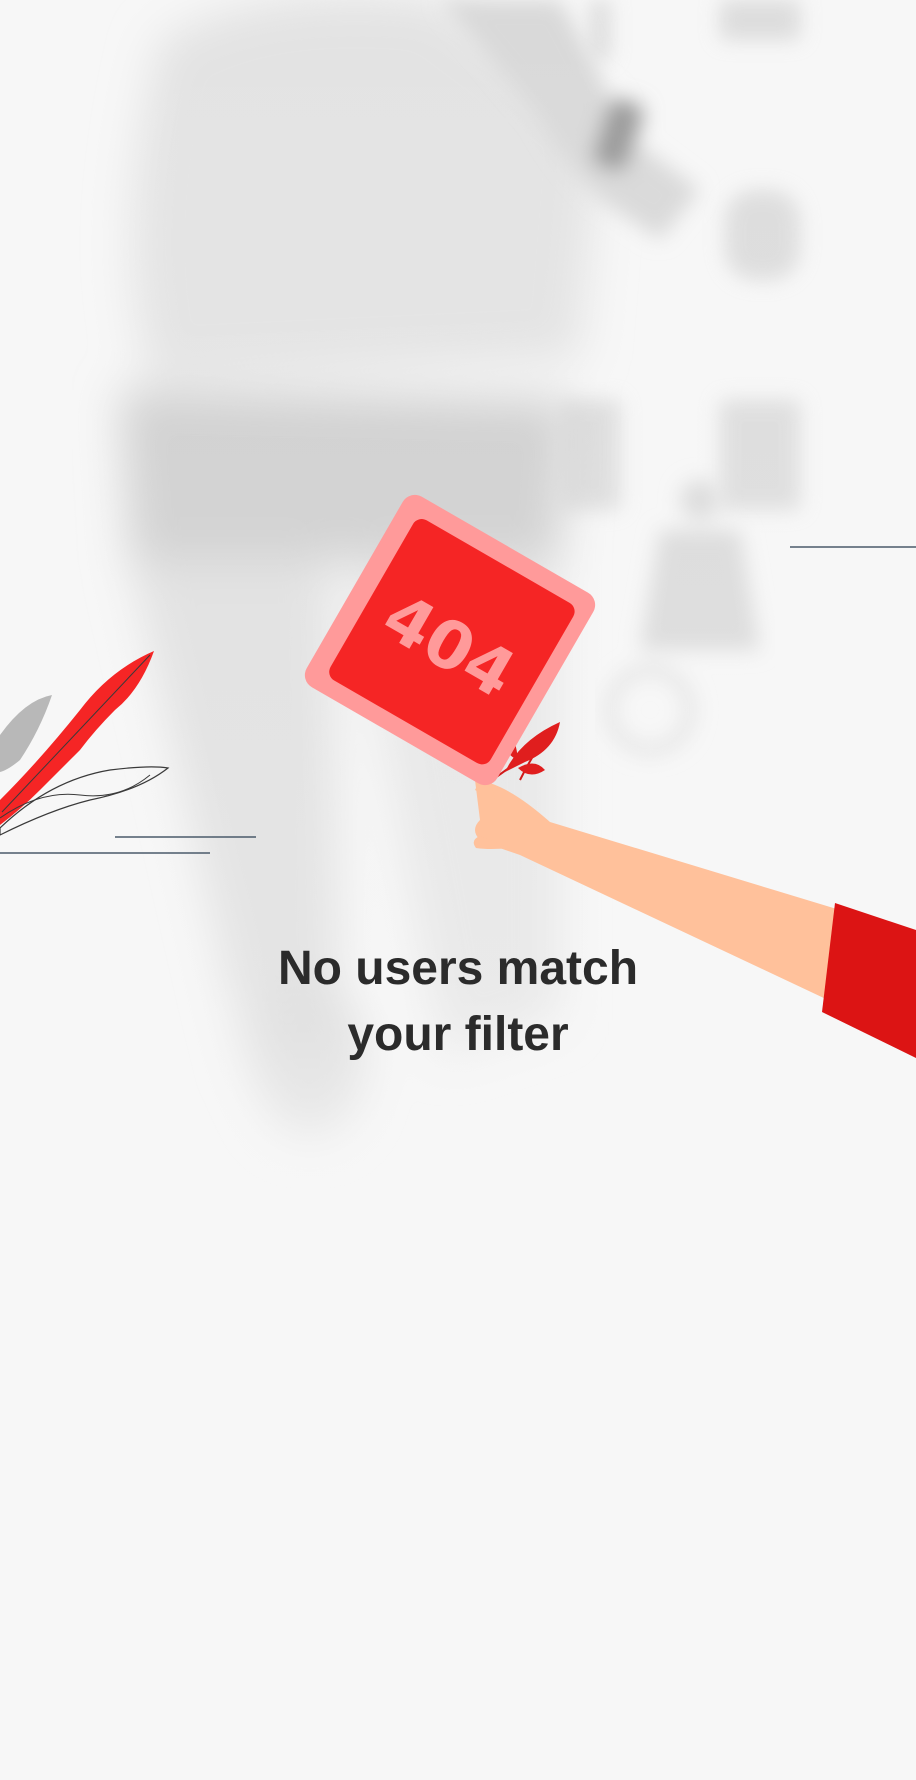 This screenshot has height=1780, width=916. I want to click on empty-message-line-1: No users match, so click(458, 968).